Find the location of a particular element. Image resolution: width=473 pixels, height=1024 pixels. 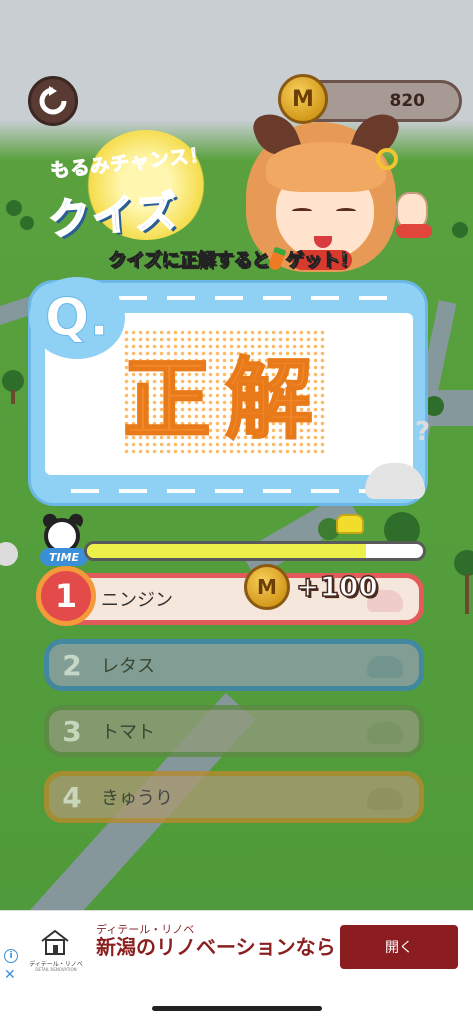

option-label: レタス is located at coordinates (128, 666).